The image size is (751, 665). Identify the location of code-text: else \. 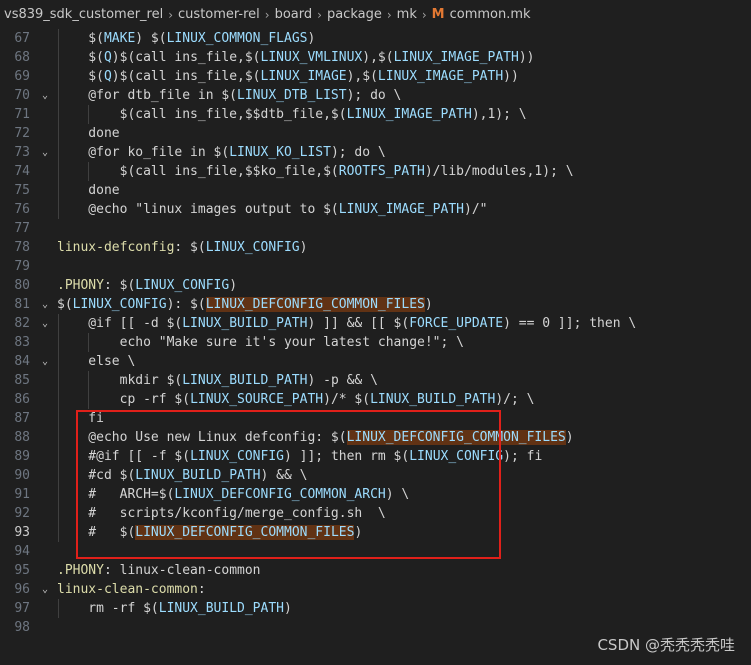
(96, 361).